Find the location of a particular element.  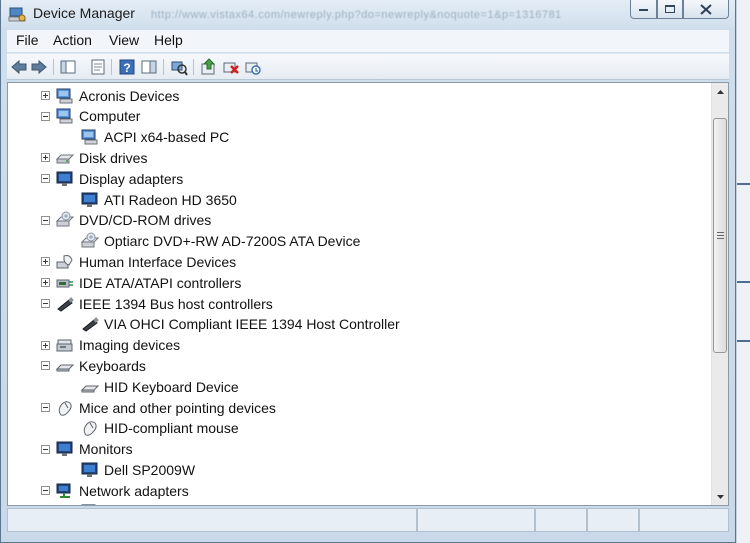

minimize-button is located at coordinates (643, 9).